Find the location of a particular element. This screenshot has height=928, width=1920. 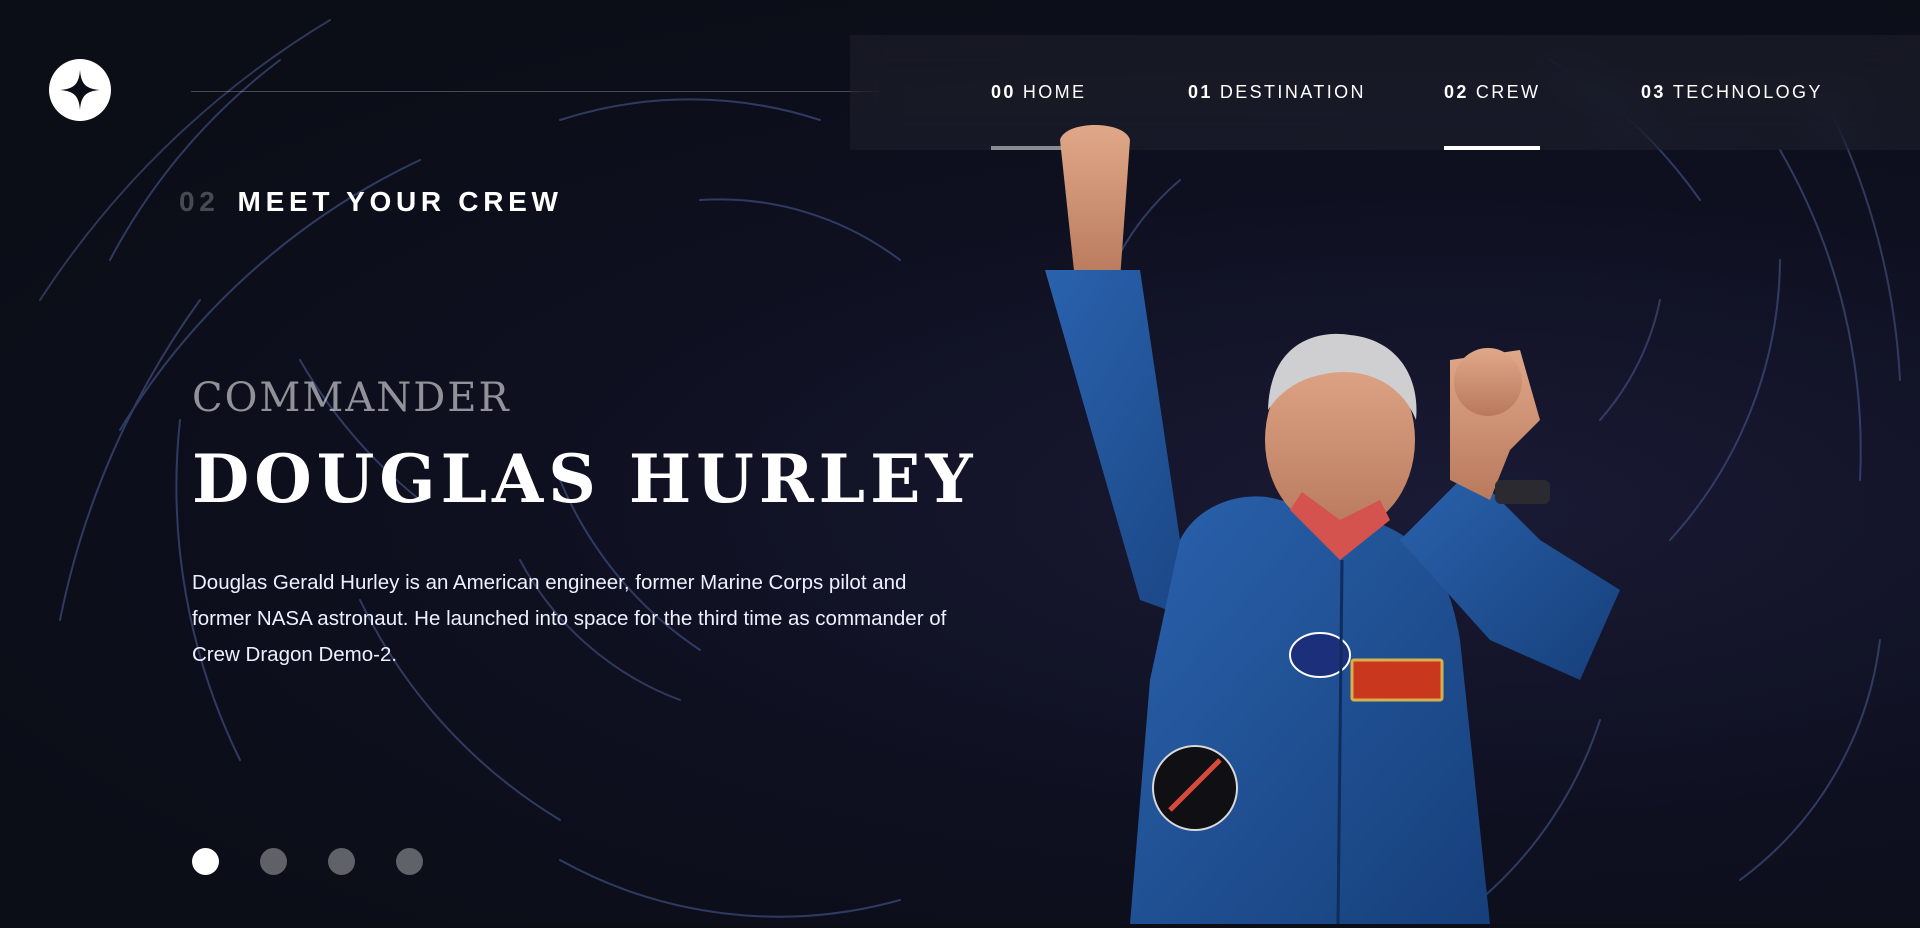

crew-name: DOUGLAS HURLEY is located at coordinates (585, 479).